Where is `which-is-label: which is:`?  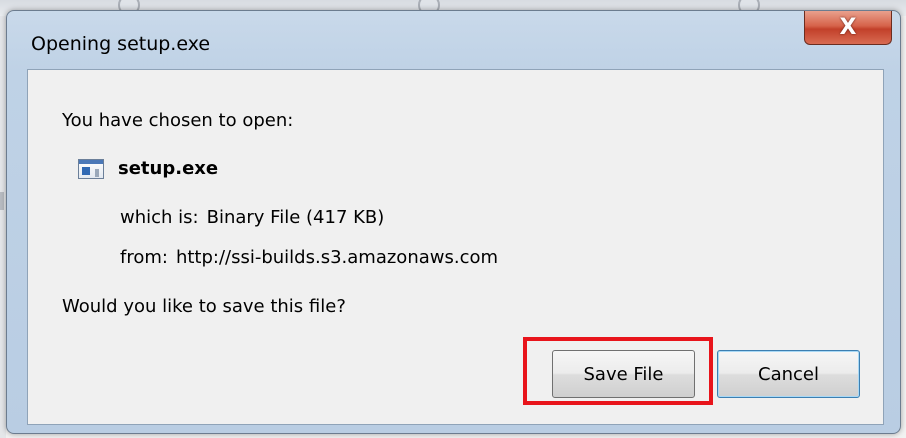
which-is-label: which is: is located at coordinates (159, 217).